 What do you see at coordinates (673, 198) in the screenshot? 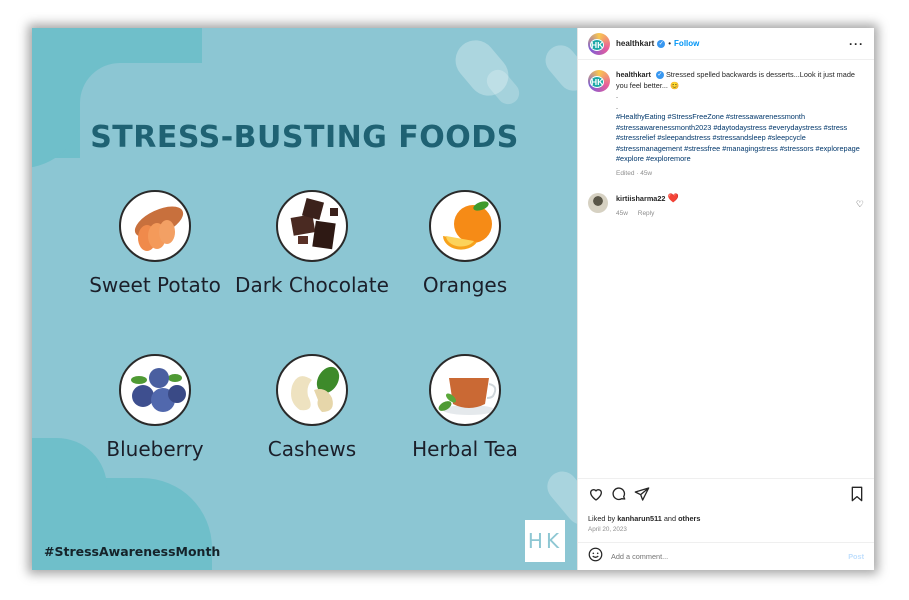
I see `comment-text: ❤️` at bounding box center [673, 198].